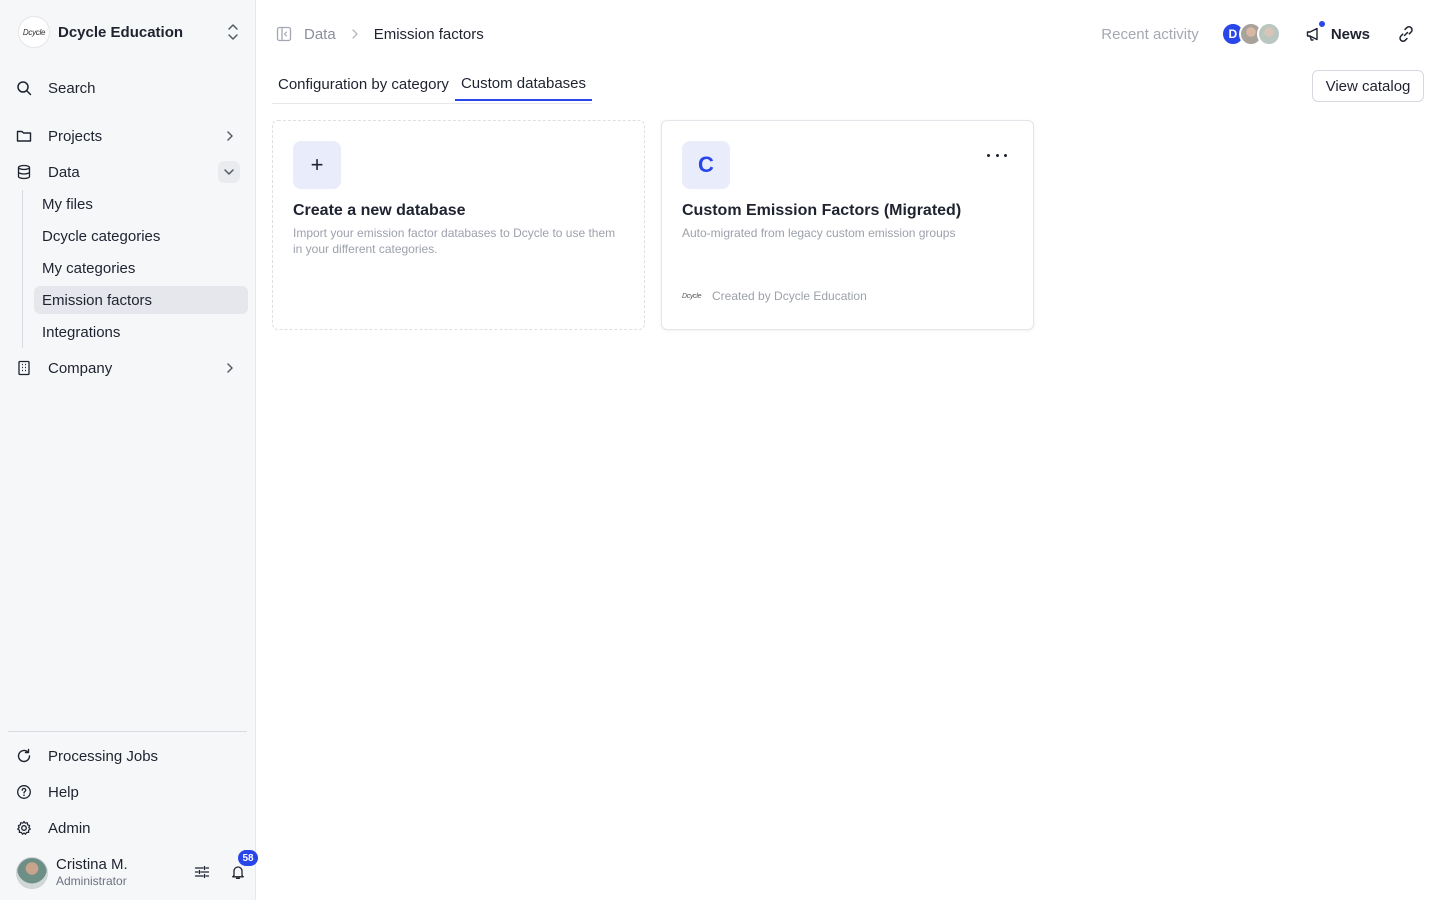 The image size is (1440, 900). What do you see at coordinates (1350, 34) in the screenshot?
I see `news-label: News` at bounding box center [1350, 34].